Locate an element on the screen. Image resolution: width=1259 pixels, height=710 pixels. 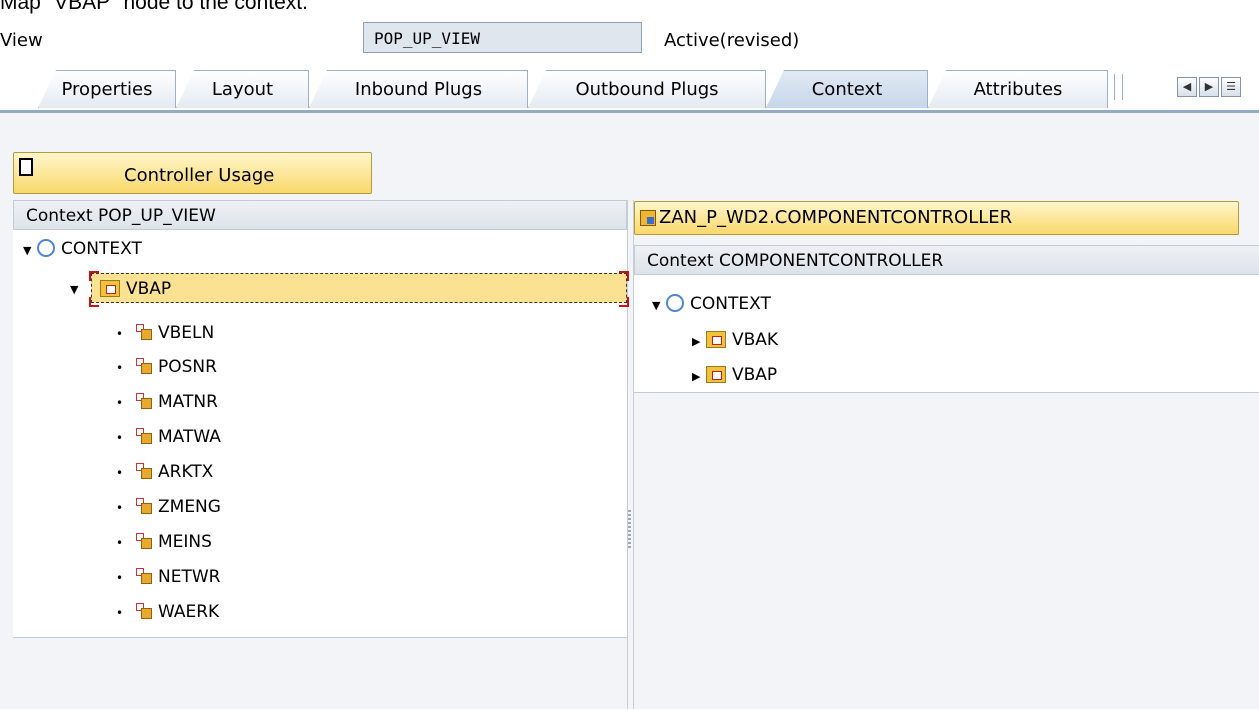
view-name-field: POP_UP_VIEW is located at coordinates (502, 37).